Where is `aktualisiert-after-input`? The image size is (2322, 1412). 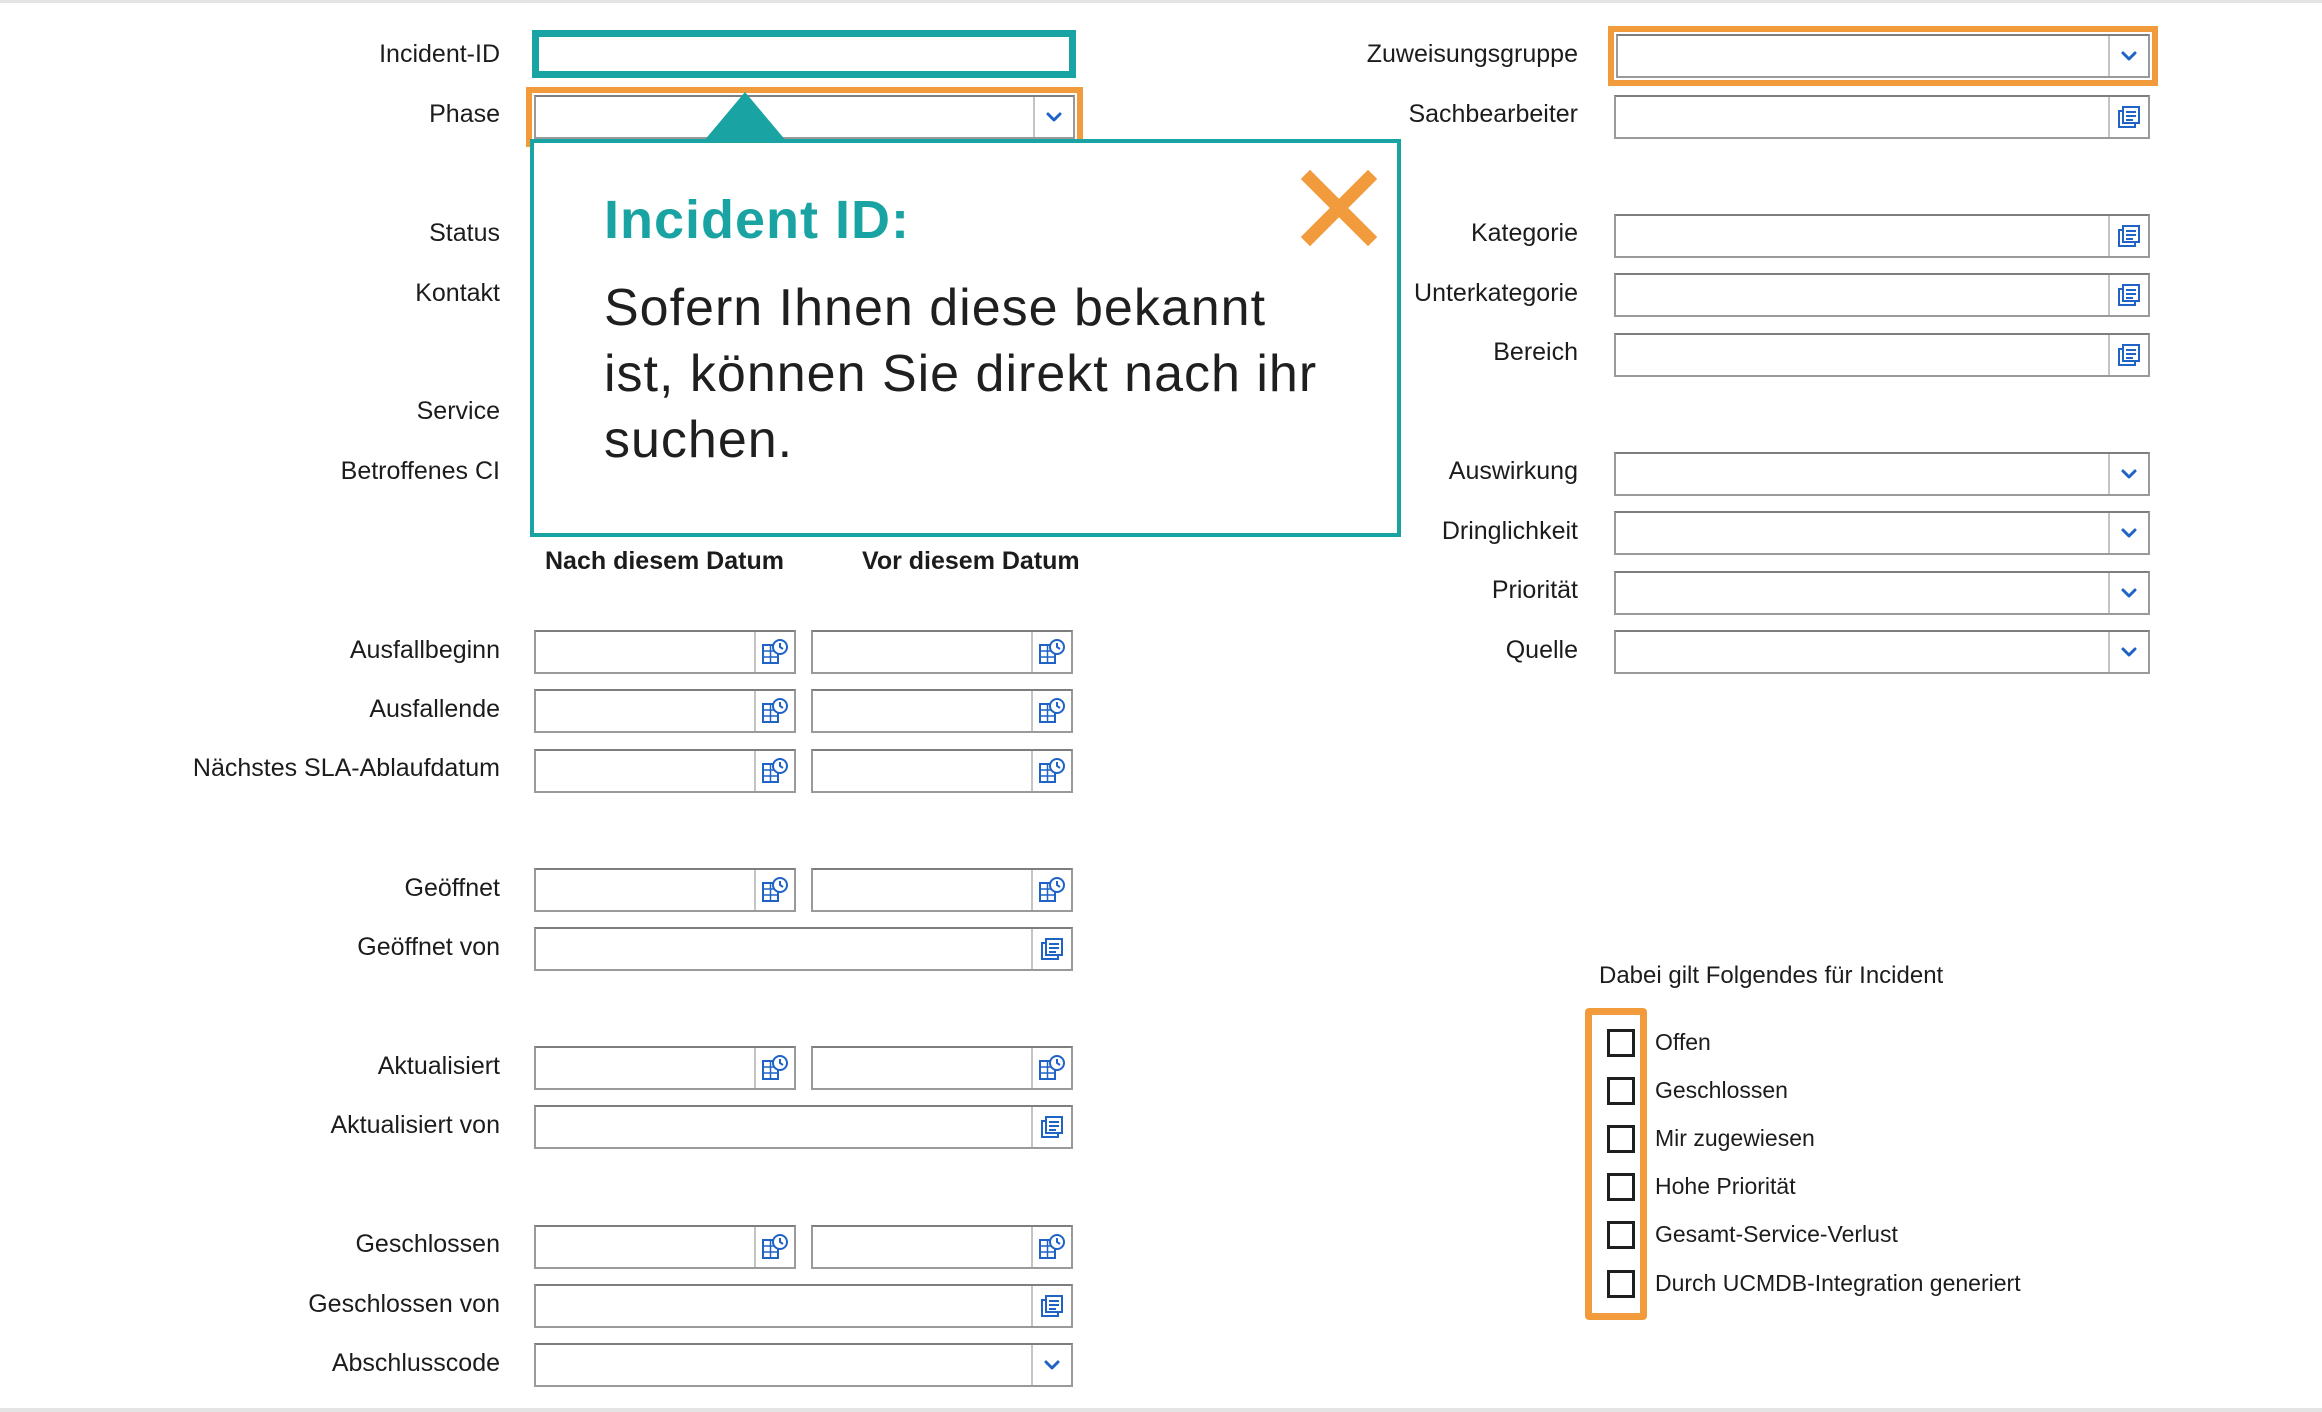
aktualisiert-after-input is located at coordinates (665, 1068).